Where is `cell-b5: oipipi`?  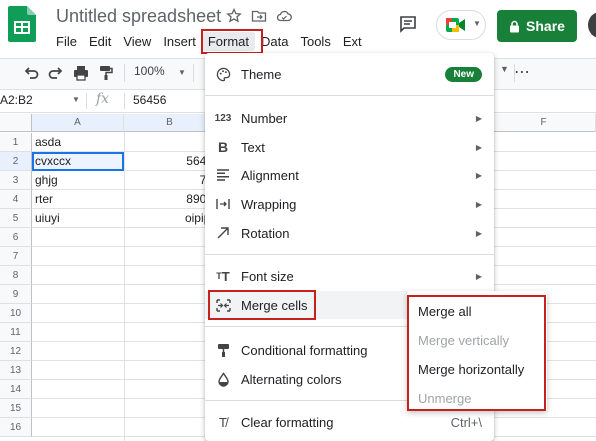 cell-b5: oipipi is located at coordinates (170, 218).